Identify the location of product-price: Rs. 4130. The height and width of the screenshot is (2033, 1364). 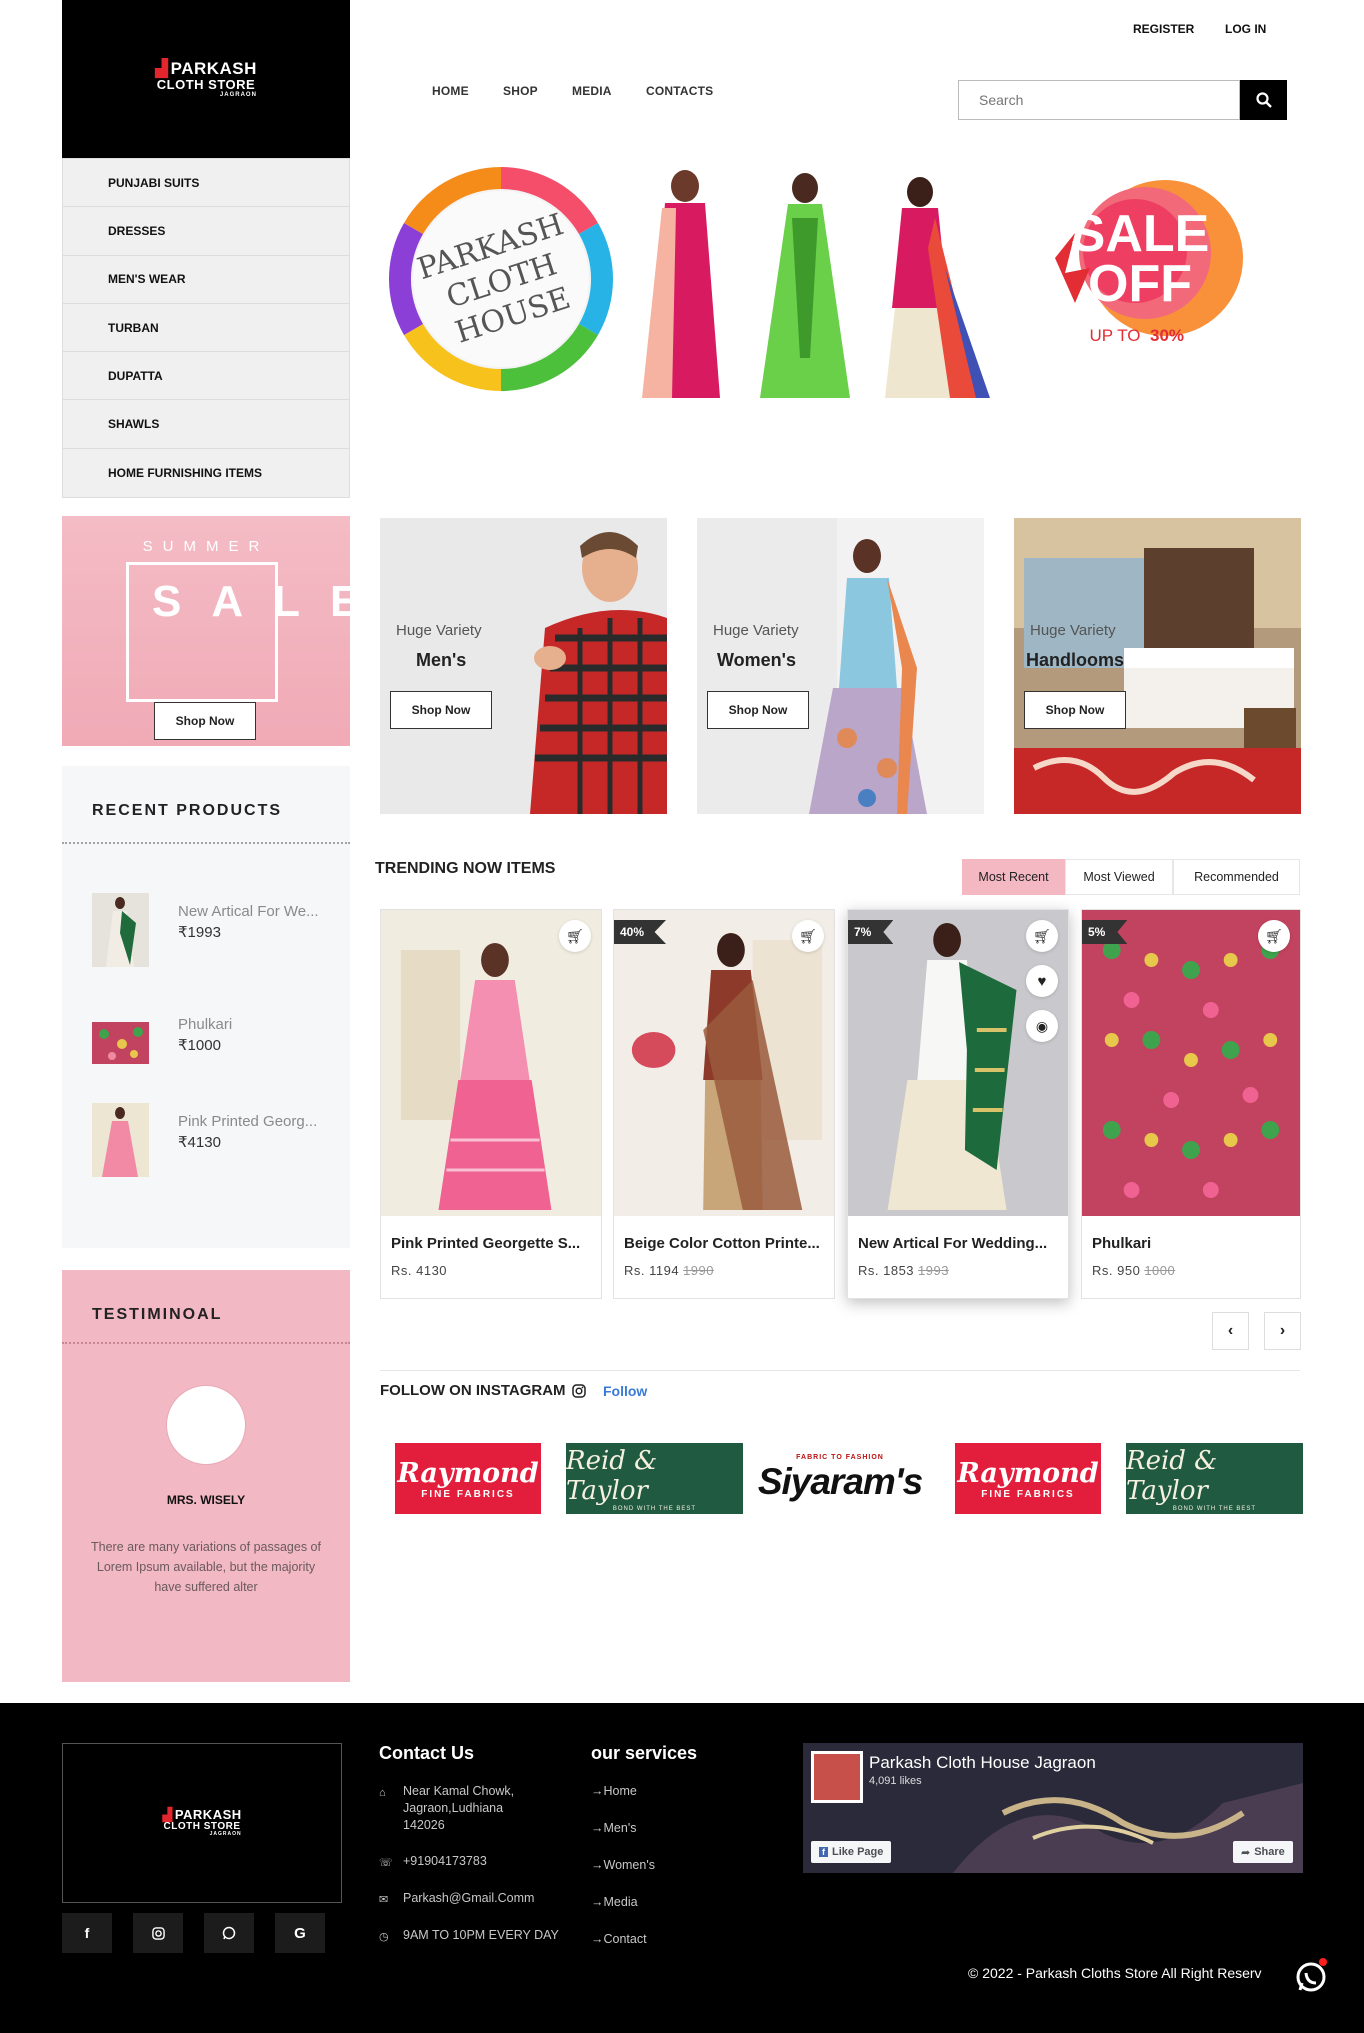
(419, 1270).